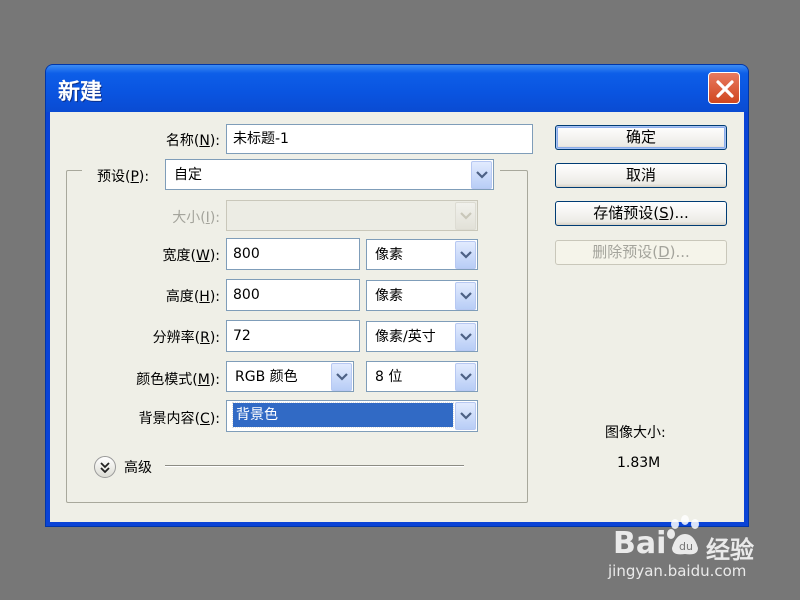 The image size is (800, 600). What do you see at coordinates (352, 416) in the screenshot?
I see `background-select: 背景色` at bounding box center [352, 416].